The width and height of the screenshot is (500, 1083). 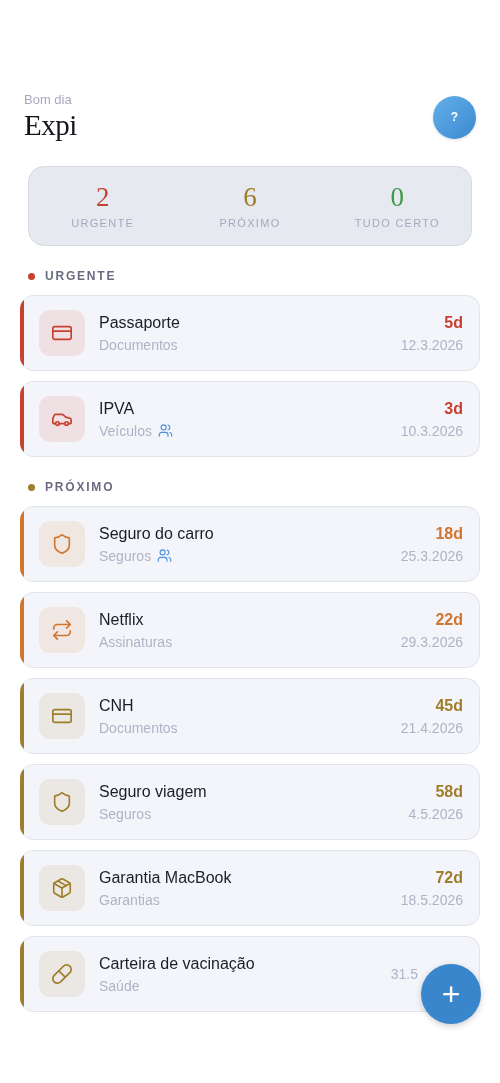 What do you see at coordinates (119, 985) in the screenshot?
I see `item-category: Saúde` at bounding box center [119, 985].